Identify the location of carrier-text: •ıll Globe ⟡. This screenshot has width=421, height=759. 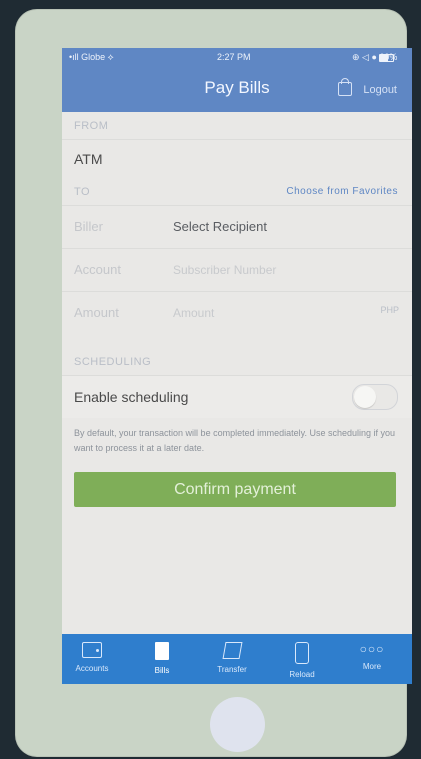
(91, 57).